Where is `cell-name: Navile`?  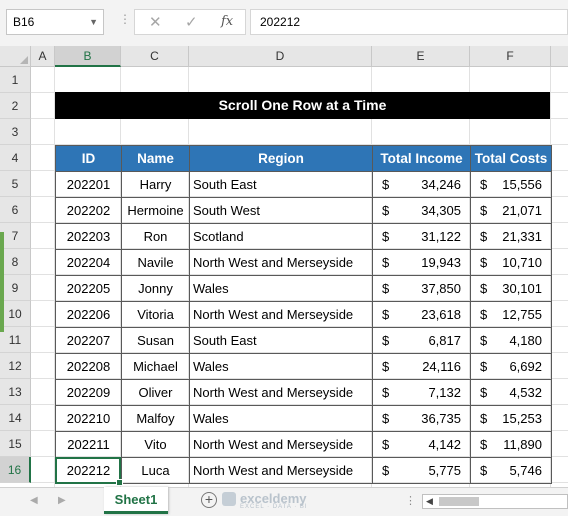 cell-name: Navile is located at coordinates (155, 262).